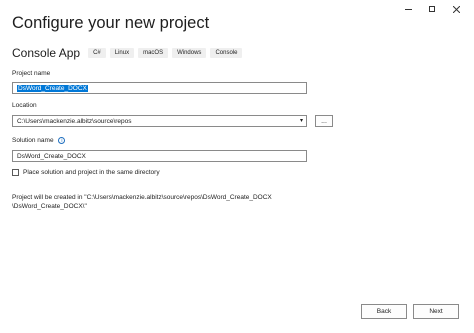 The height and width of the screenshot is (333, 474). I want to click on close-button, so click(456, 9).